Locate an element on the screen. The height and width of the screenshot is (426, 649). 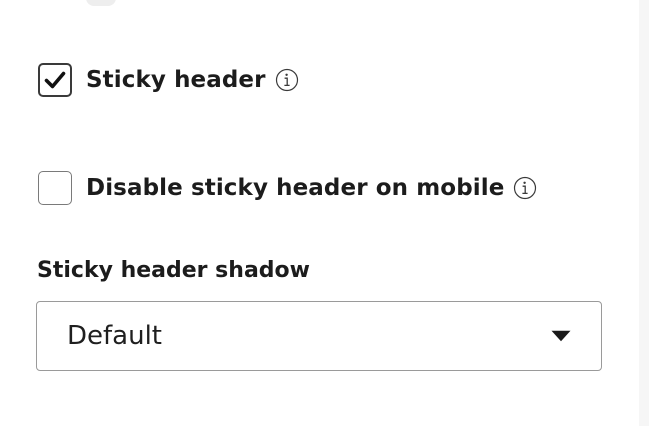
scroll-edge is located at coordinates (644, 213).